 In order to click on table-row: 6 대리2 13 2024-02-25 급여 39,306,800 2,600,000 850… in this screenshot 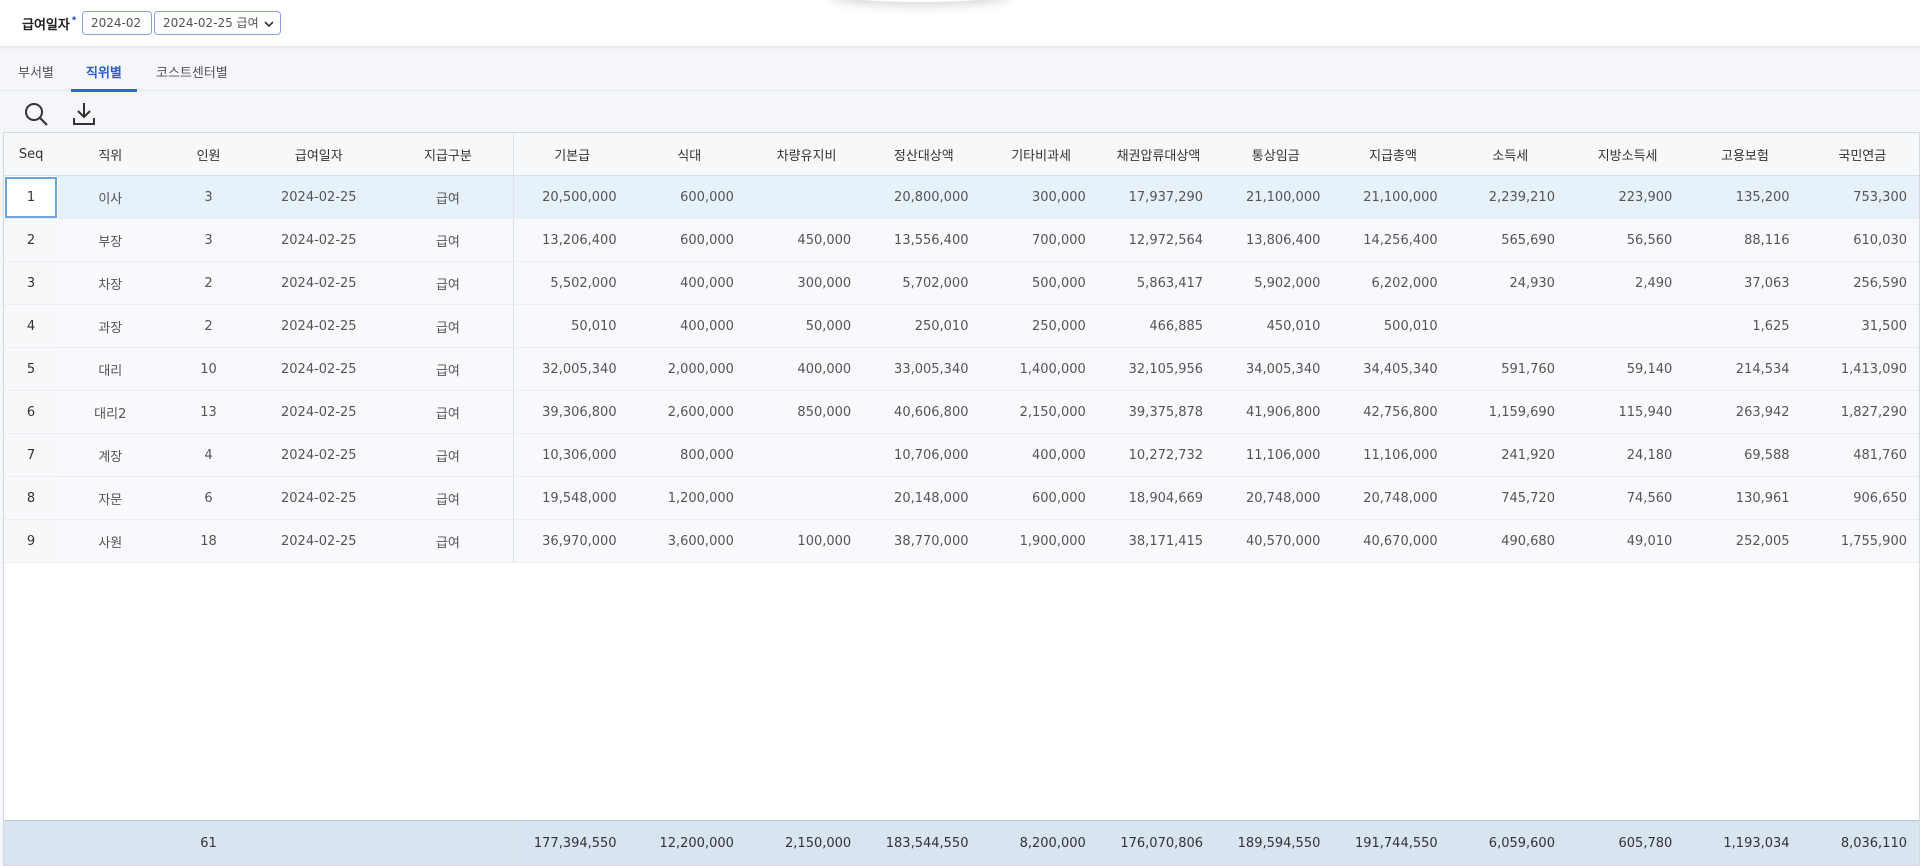, I will do `click(961, 412)`.